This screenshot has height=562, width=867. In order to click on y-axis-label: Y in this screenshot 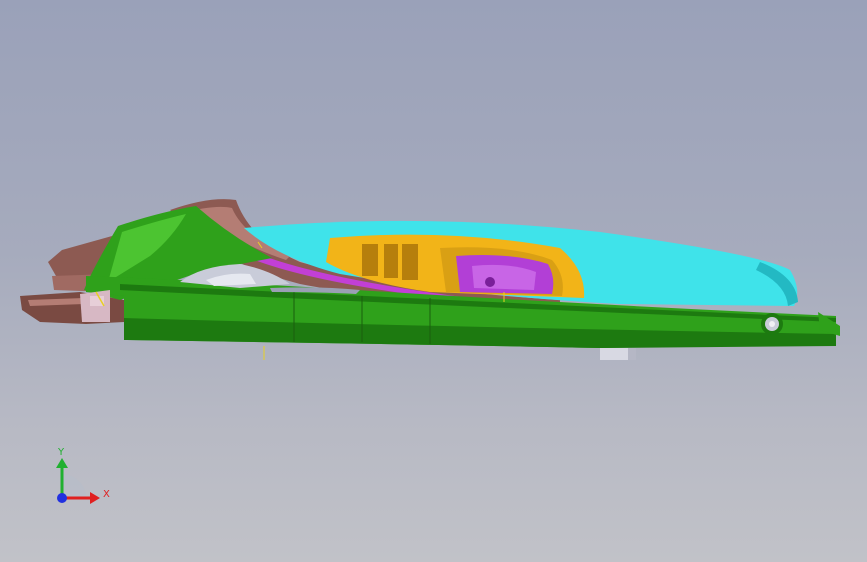, I will do `click(61, 452)`.